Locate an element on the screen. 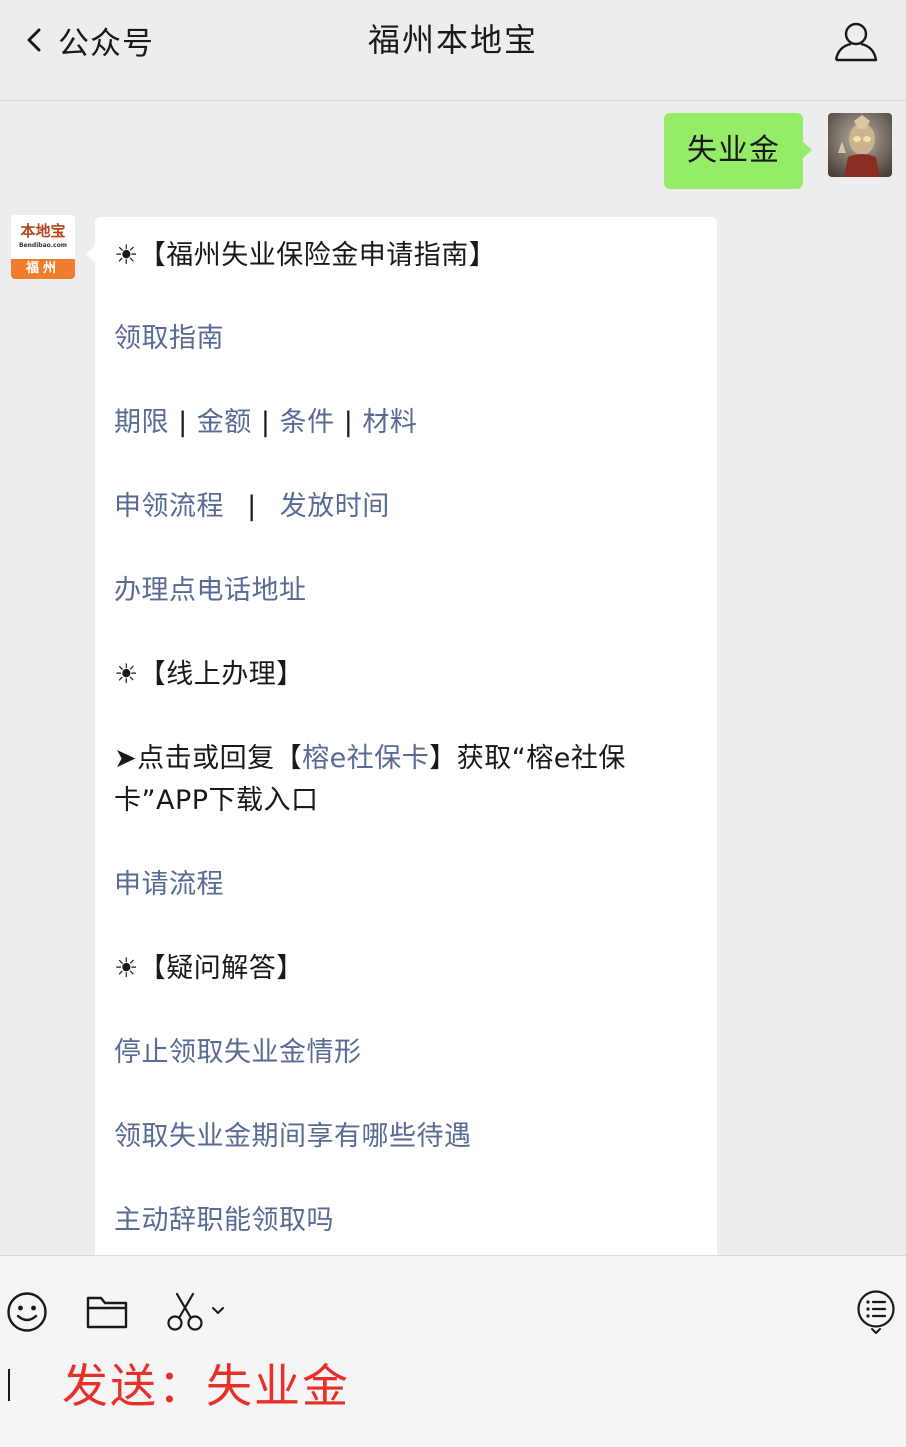 This screenshot has width=906, height=1447. rong-e-card-link: 榕e社保卡 is located at coordinates (365, 758).